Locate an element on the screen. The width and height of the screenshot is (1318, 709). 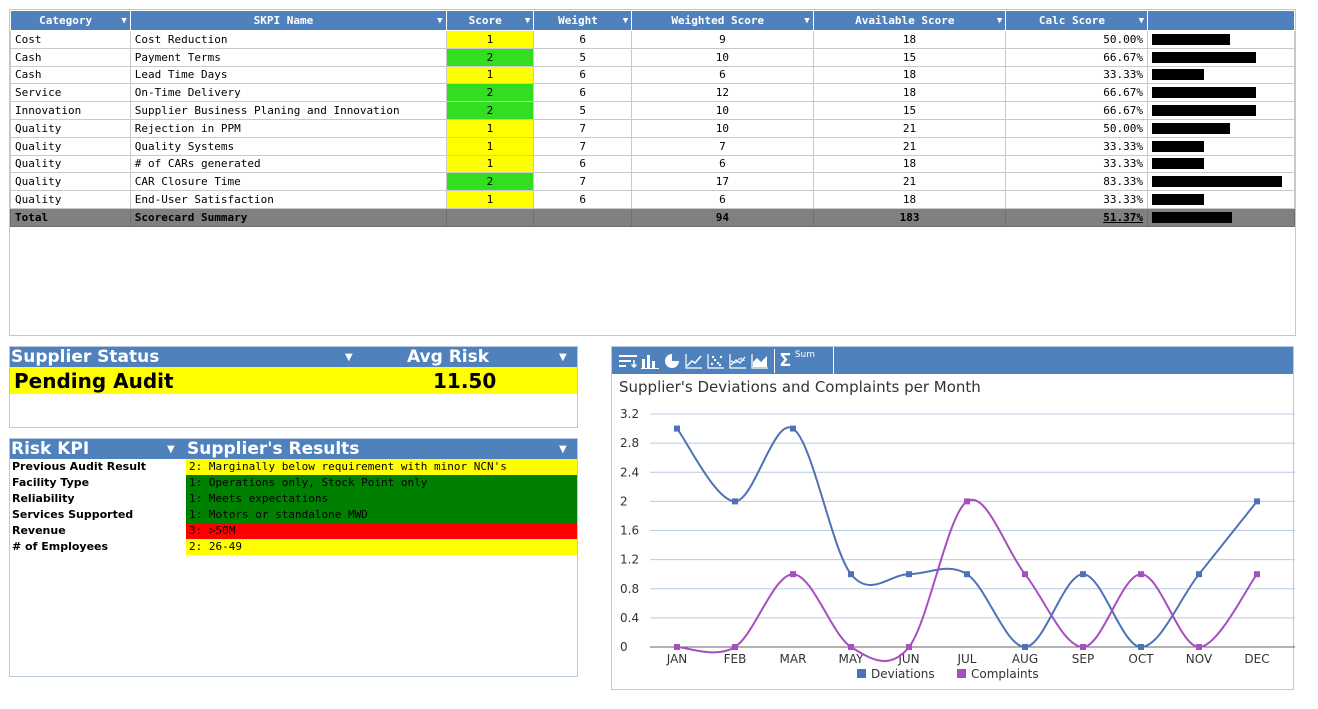
risk-kpi-value: 2: 26-49 is located at coordinates (381, 547).